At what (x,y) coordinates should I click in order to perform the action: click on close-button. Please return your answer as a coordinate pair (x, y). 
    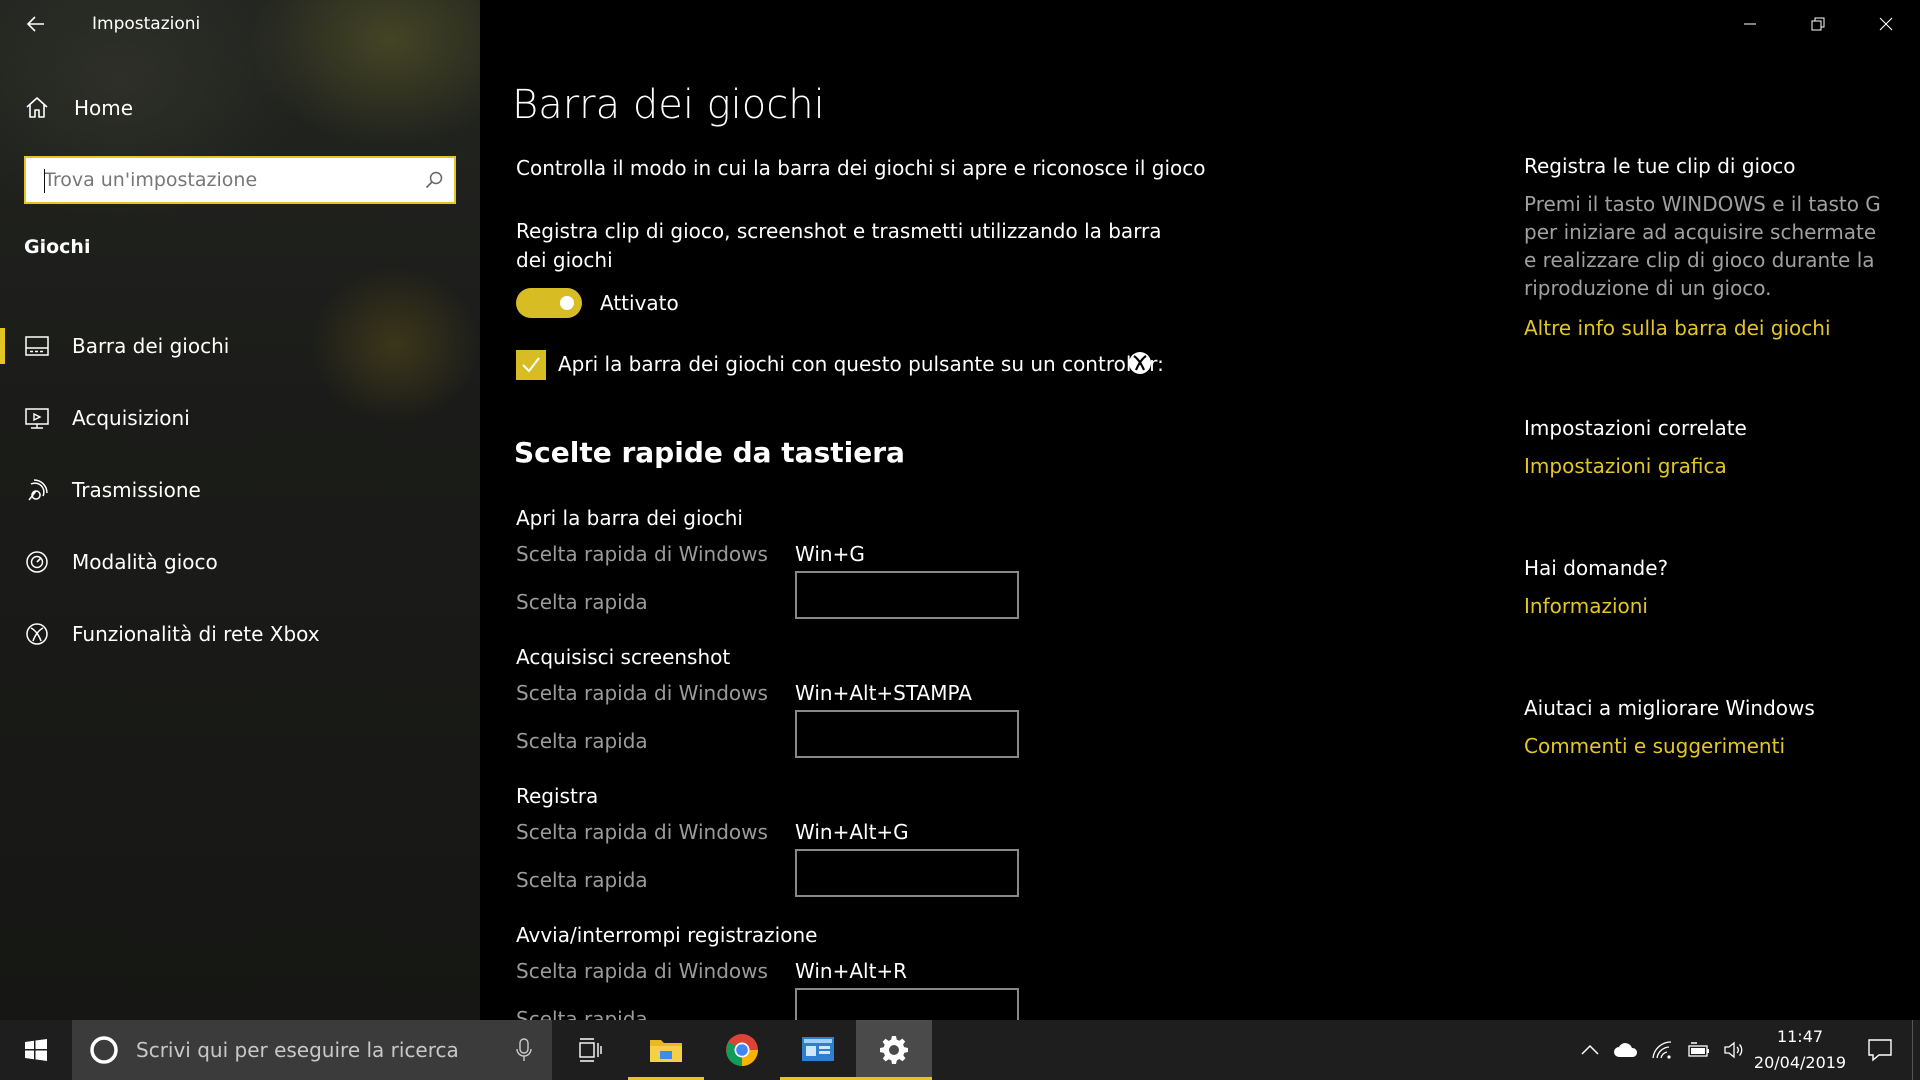
    Looking at the image, I should click on (1886, 24).